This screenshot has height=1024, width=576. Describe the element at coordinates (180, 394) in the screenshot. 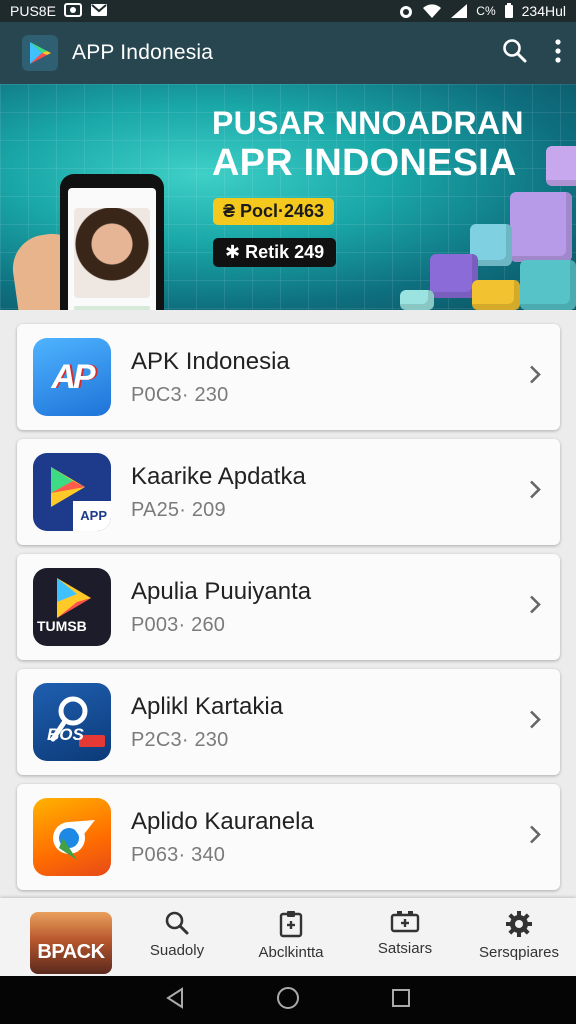

I see `app-code: P0C3· 230` at that location.